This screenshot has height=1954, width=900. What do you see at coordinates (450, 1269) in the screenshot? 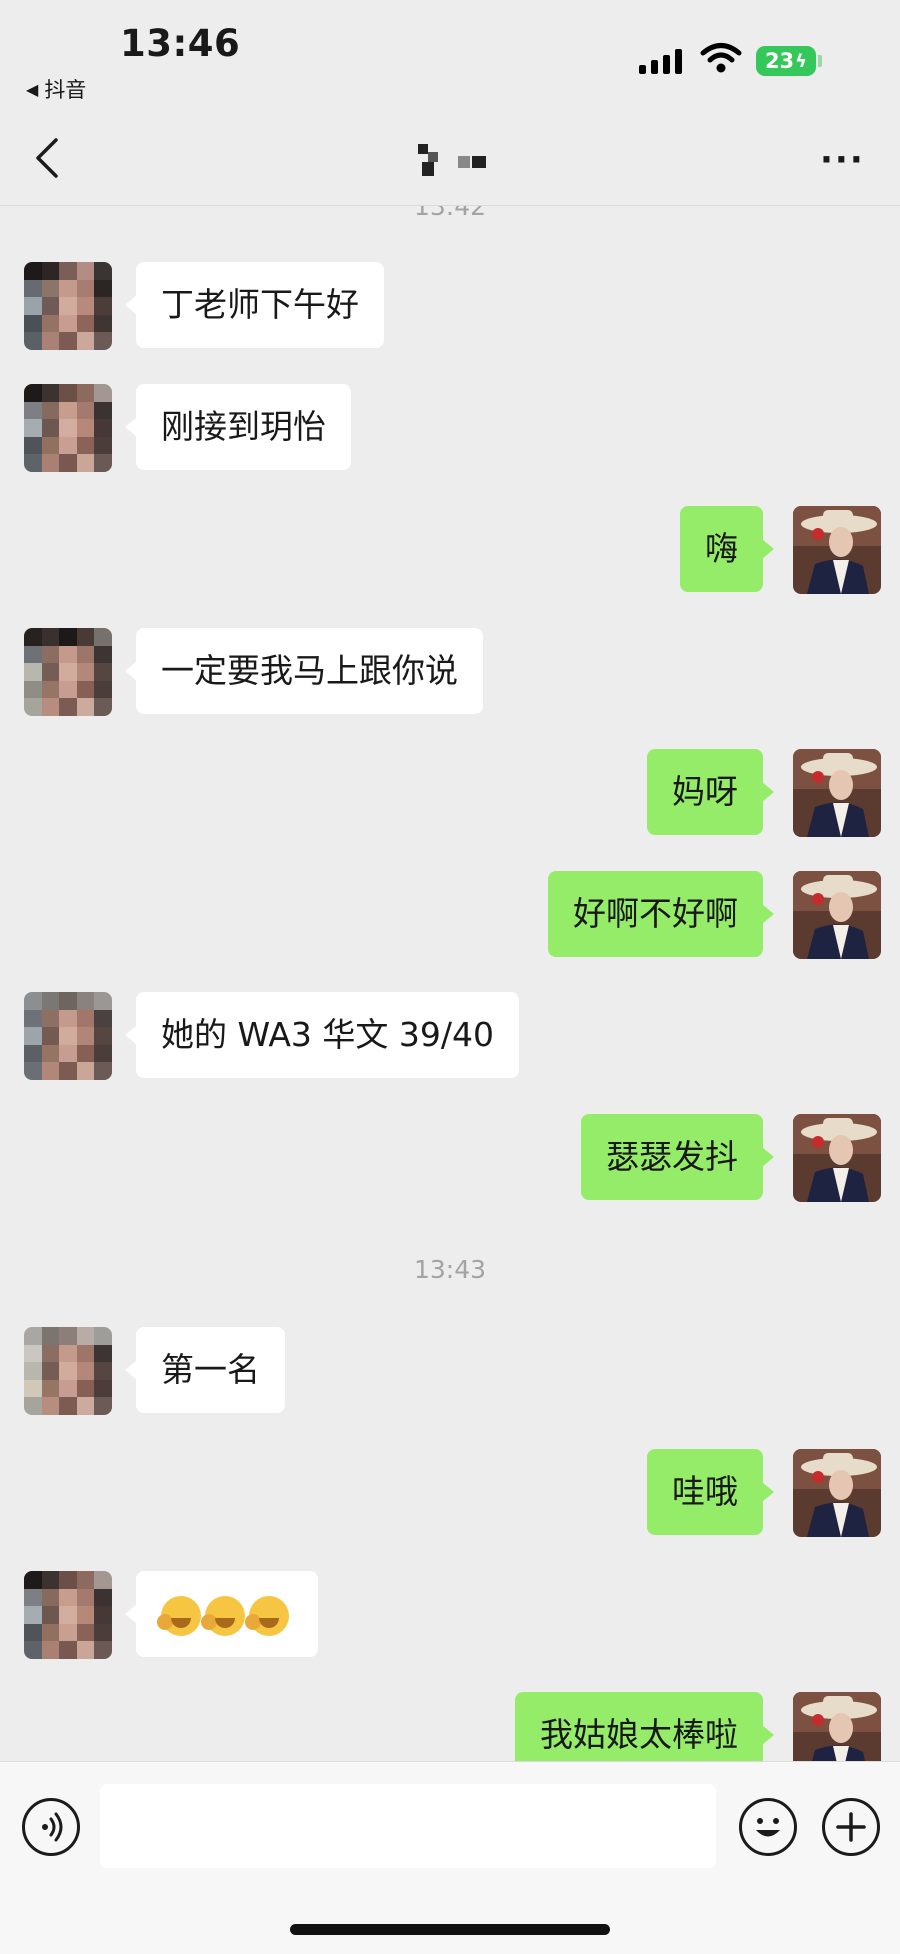
I see `timestamp: 13:43` at bounding box center [450, 1269].